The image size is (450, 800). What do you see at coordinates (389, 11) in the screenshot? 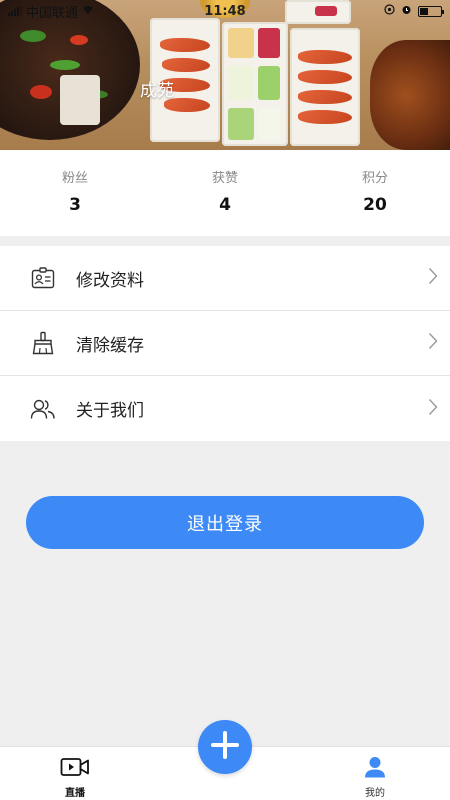
I see `location-icon` at bounding box center [389, 11].